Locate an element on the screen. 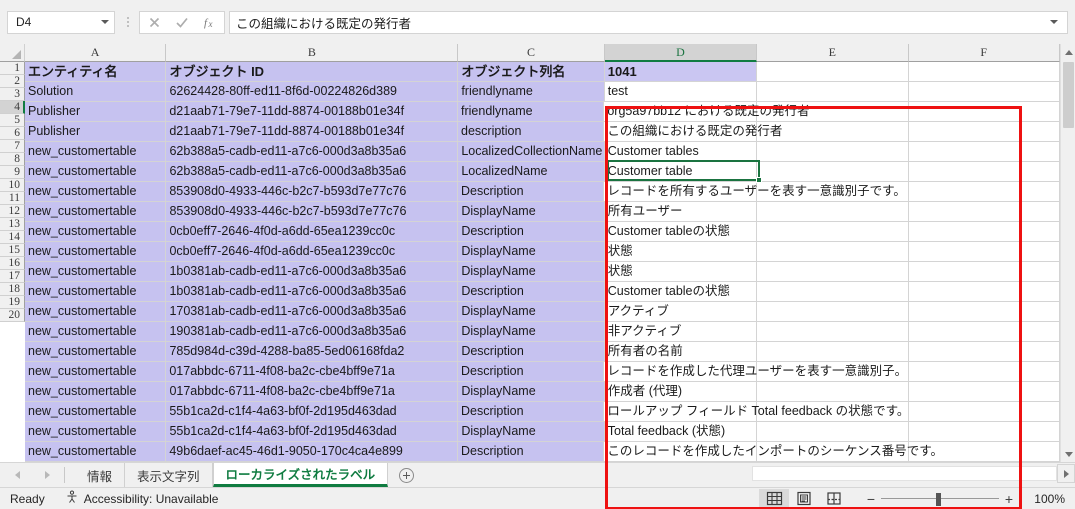  cell-C9: Description is located at coordinates (531, 232).